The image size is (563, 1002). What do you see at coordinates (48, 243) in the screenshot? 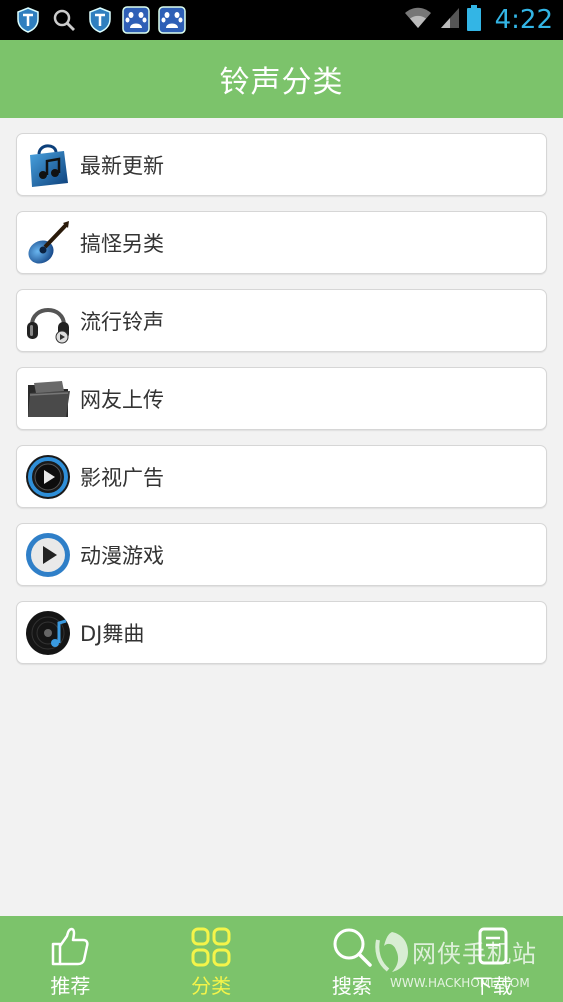
I see `guitar-icon` at bounding box center [48, 243].